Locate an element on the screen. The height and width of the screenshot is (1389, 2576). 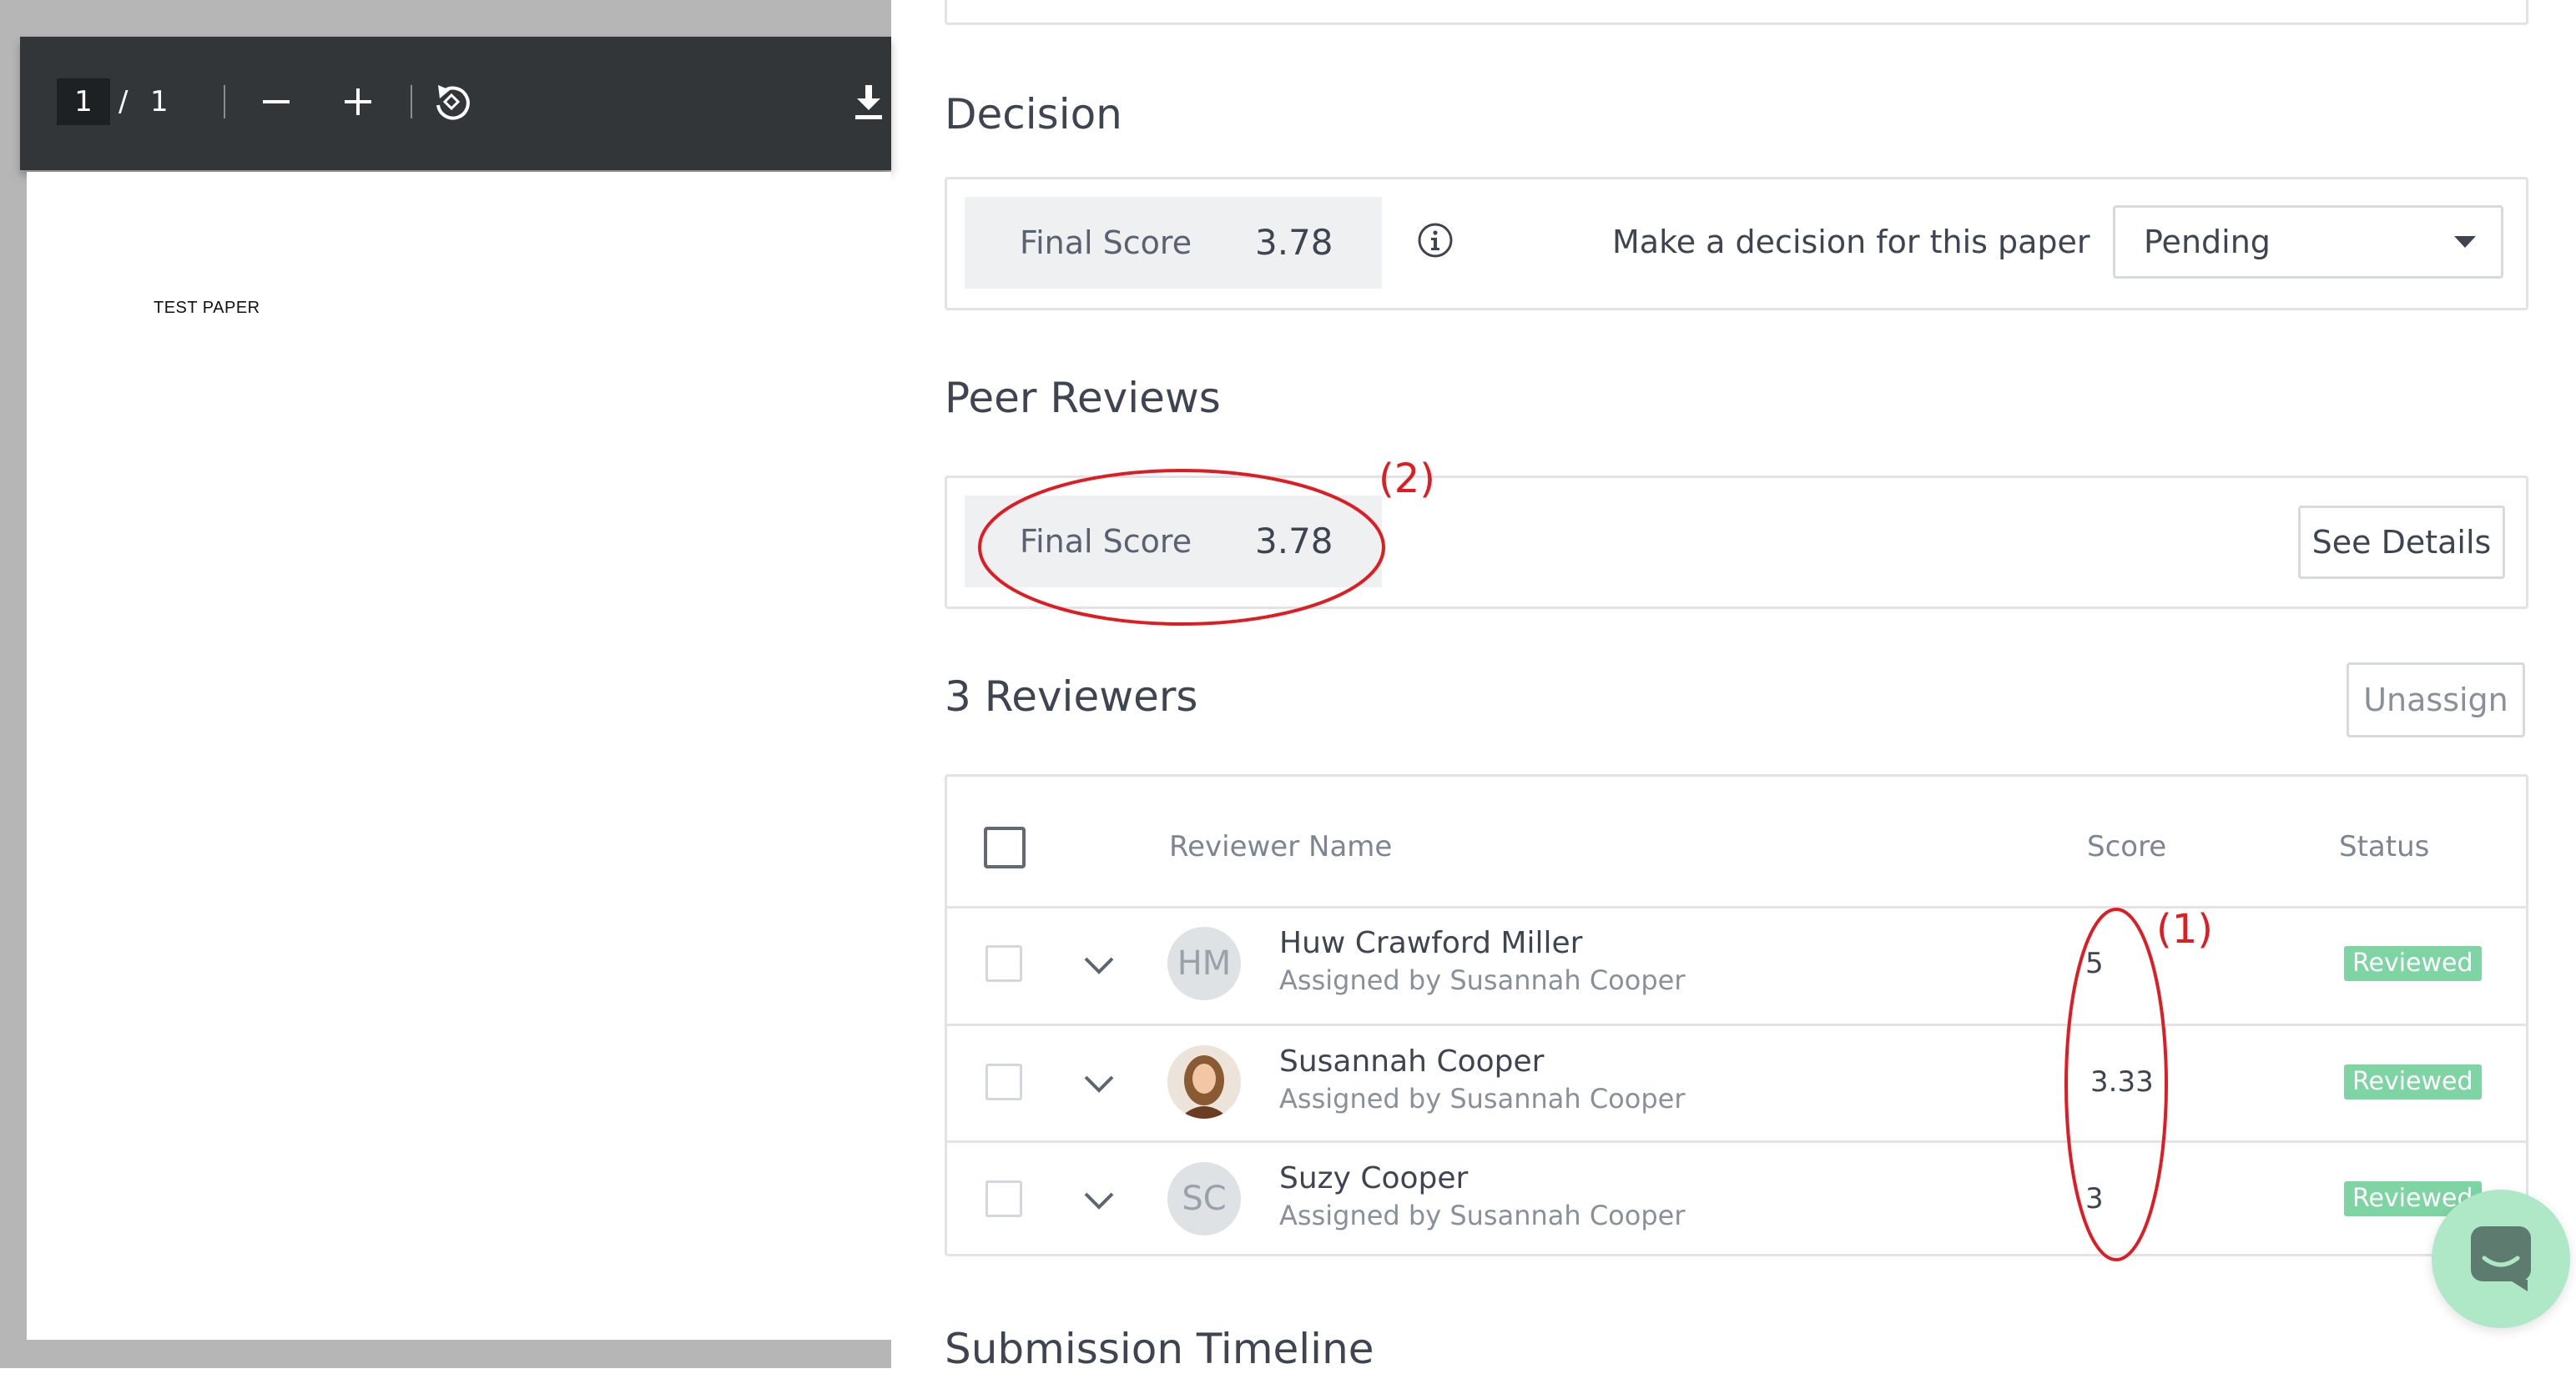
info-icon is located at coordinates (1435, 240).